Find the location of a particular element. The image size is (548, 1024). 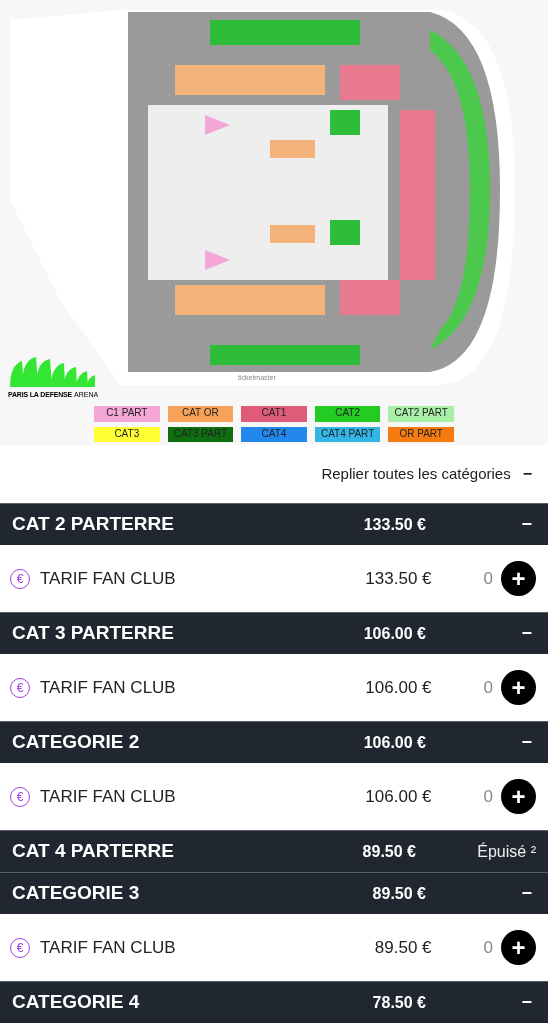

category-header: CAT 3 PARTERRE 106.00 € − is located at coordinates (274, 633).